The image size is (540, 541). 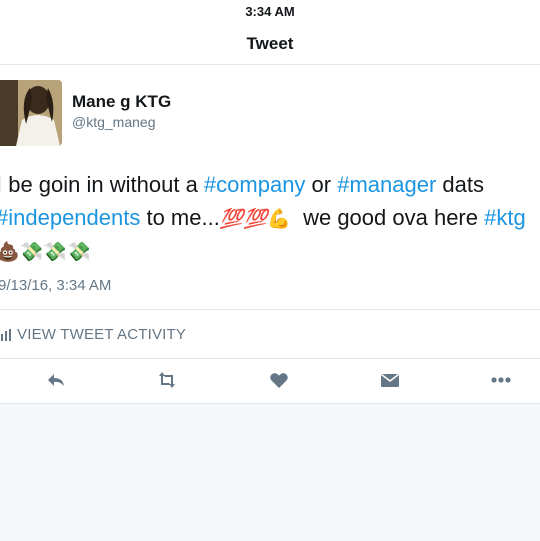 I want to click on avatar, so click(x=31, y=113).